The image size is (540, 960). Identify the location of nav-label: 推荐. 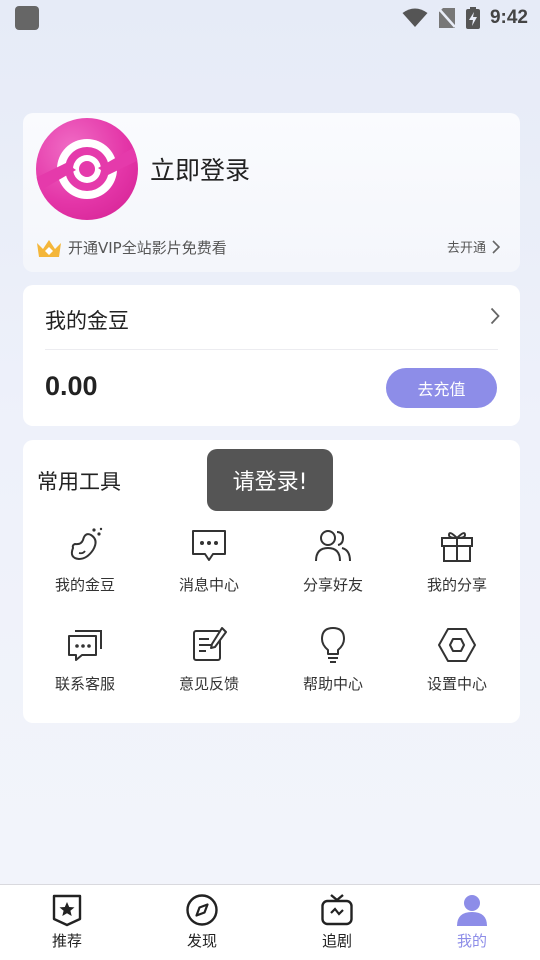
(66, 941).